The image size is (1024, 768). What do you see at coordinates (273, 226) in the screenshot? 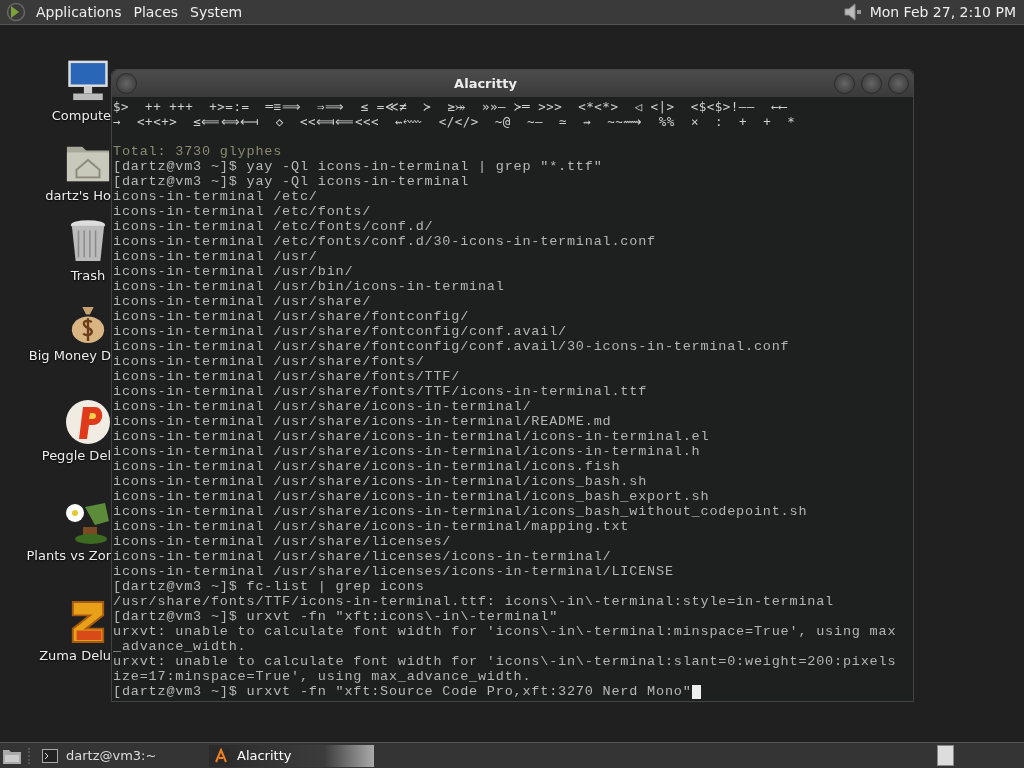
I see `terminal-line: icons-in-terminal /etc/fonts/conf.d/` at bounding box center [273, 226].